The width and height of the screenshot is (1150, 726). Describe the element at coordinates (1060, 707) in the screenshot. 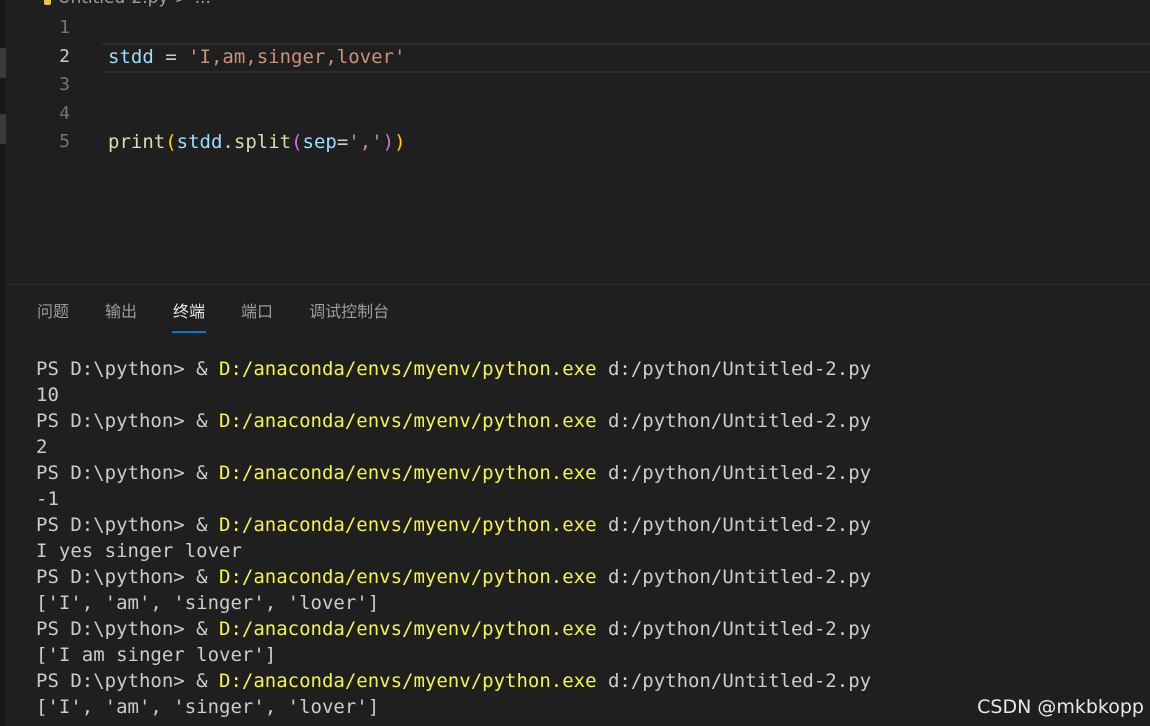

I see `watermark: CSDN @mkbkopp` at that location.